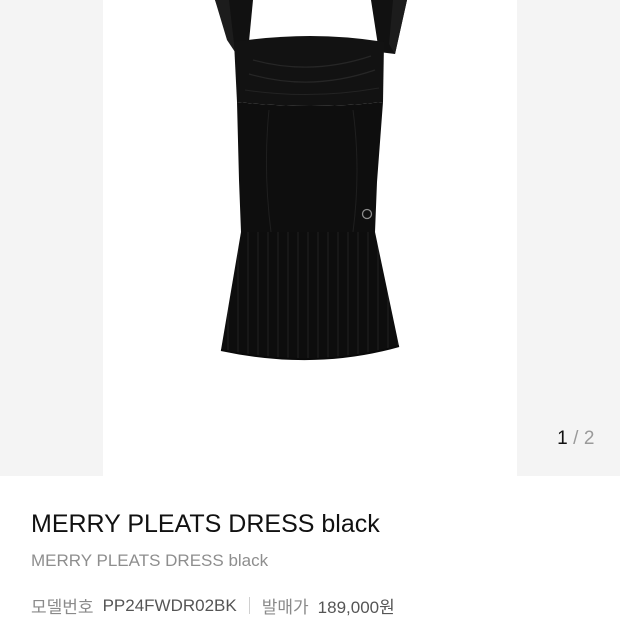 The image size is (620, 620). I want to click on product-title: MERRY PLEATS DRESS black, so click(205, 524).